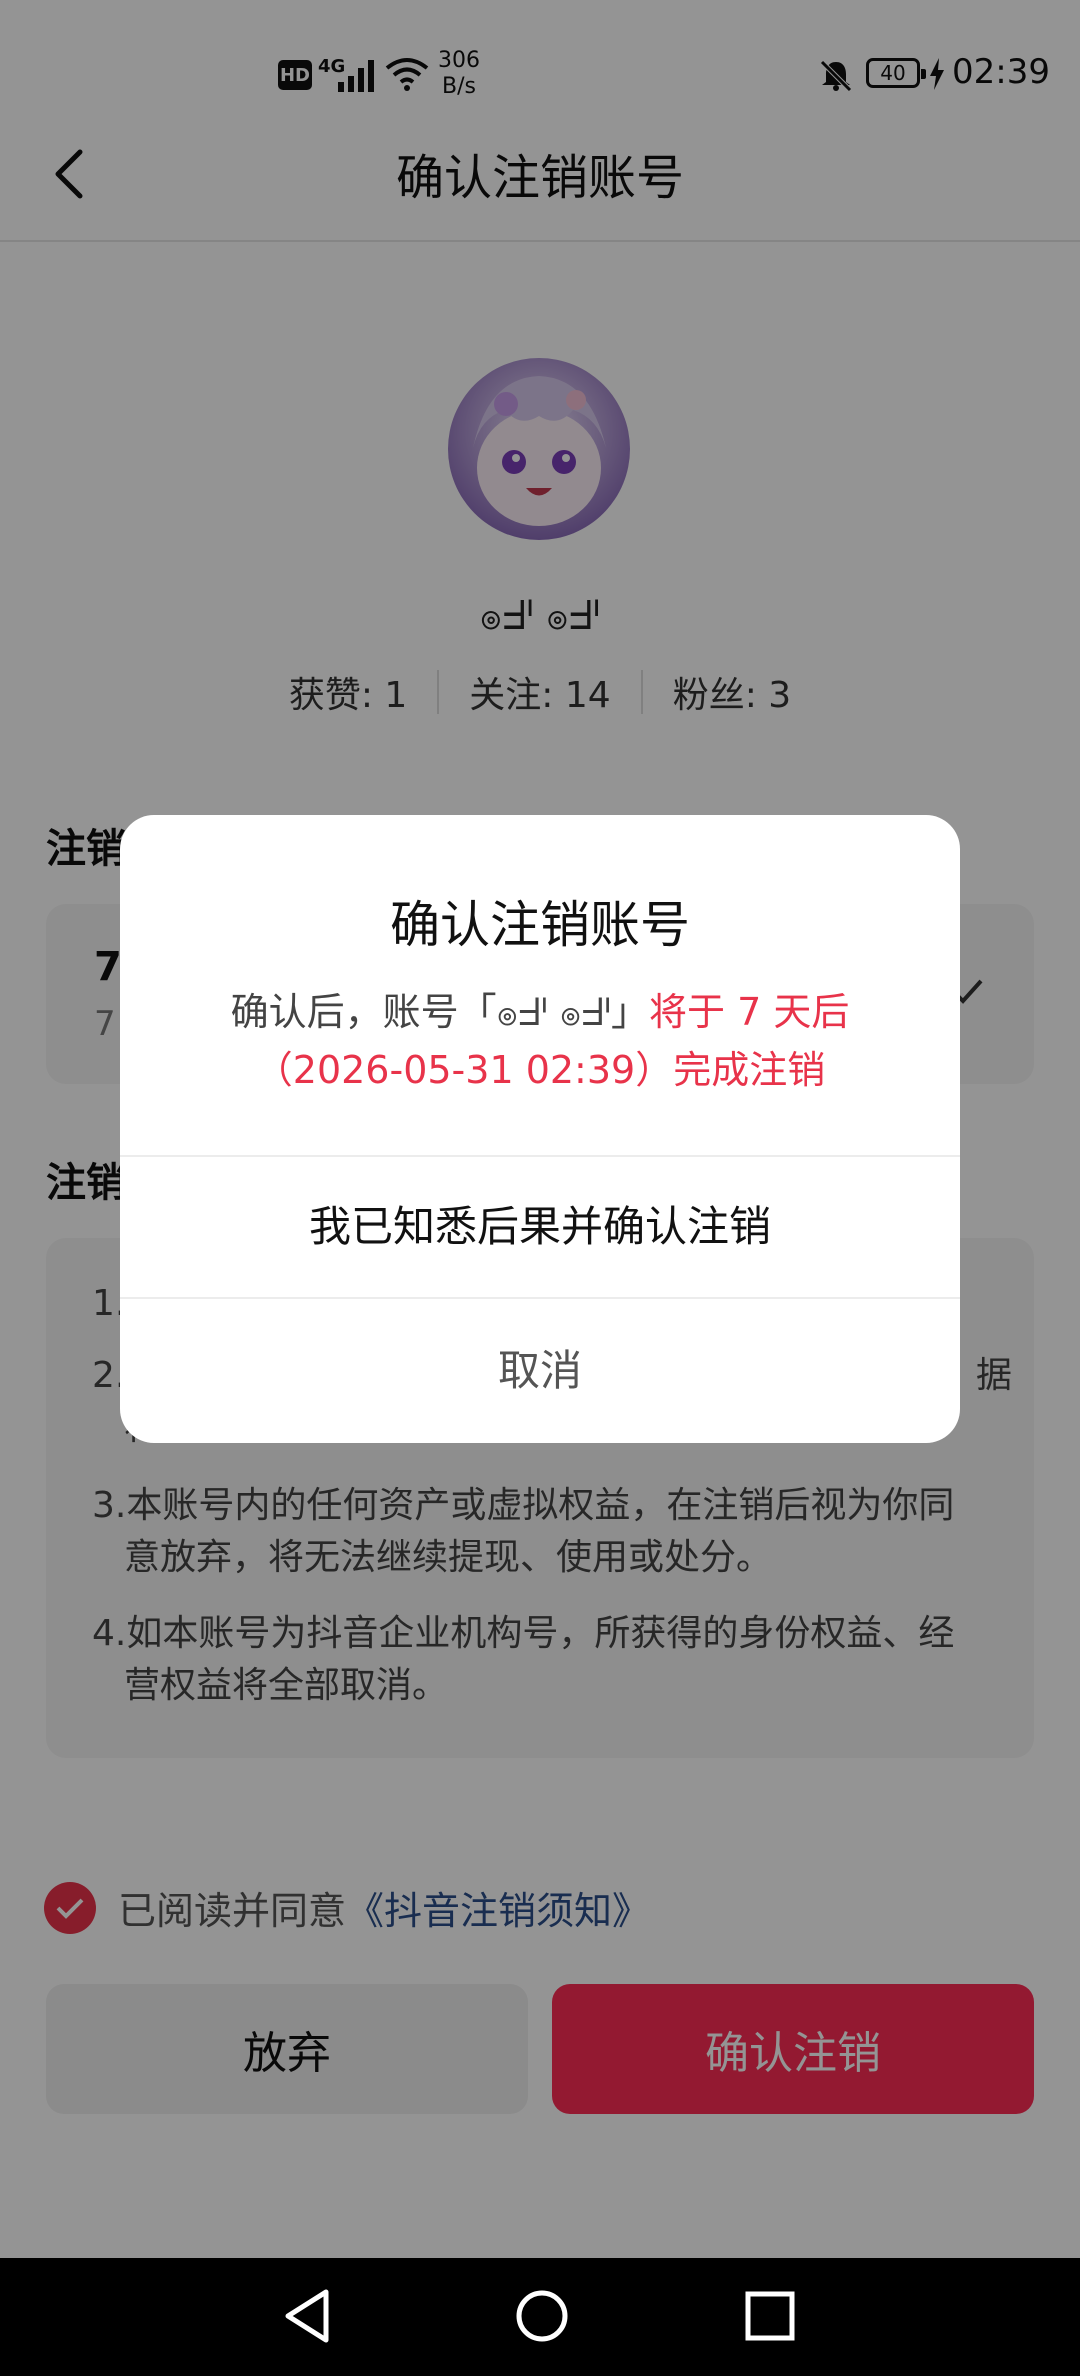 This screenshot has height=2376, width=1080. Describe the element at coordinates (749, 1012) in the screenshot. I see `dialog-message-deadline: 将于 7 天后` at that location.